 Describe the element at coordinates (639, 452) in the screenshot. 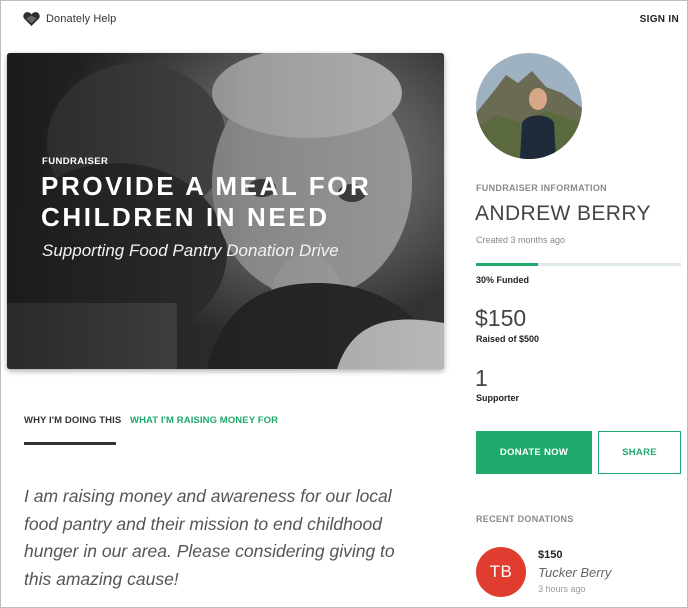

I see `share-button: SHARE` at that location.